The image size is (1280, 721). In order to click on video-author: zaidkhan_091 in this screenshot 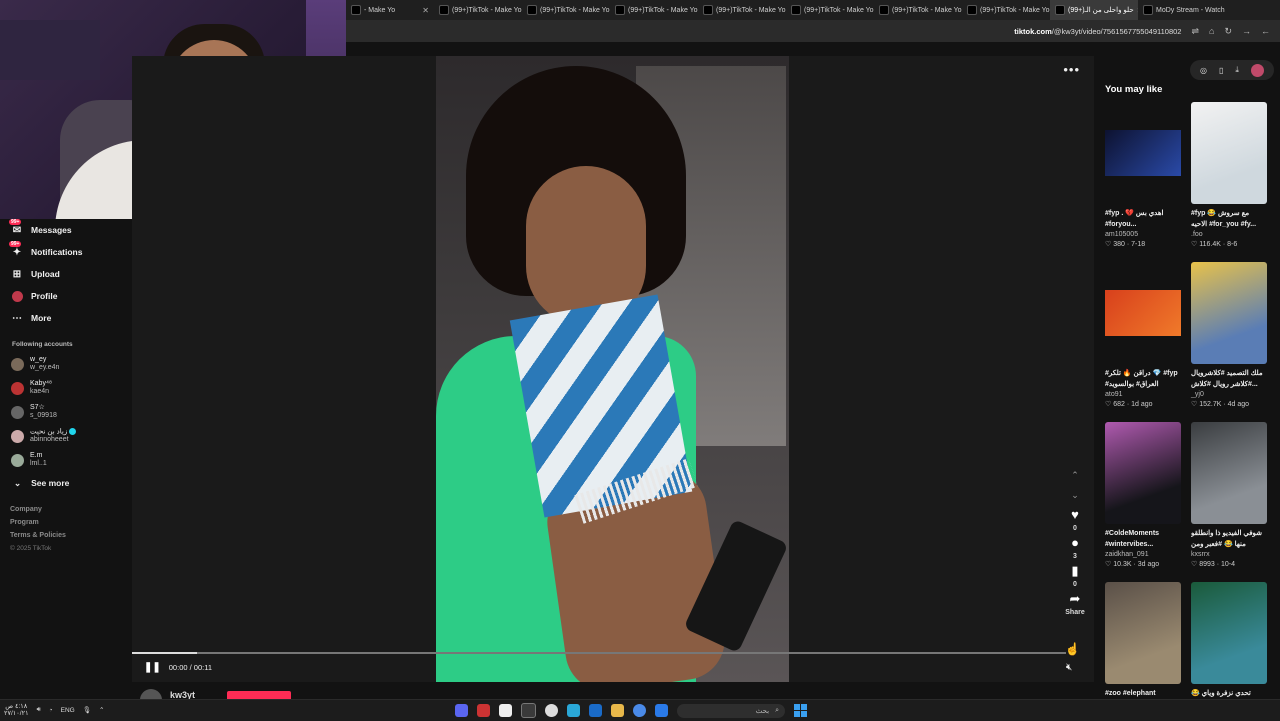, I will do `click(1143, 555)`.